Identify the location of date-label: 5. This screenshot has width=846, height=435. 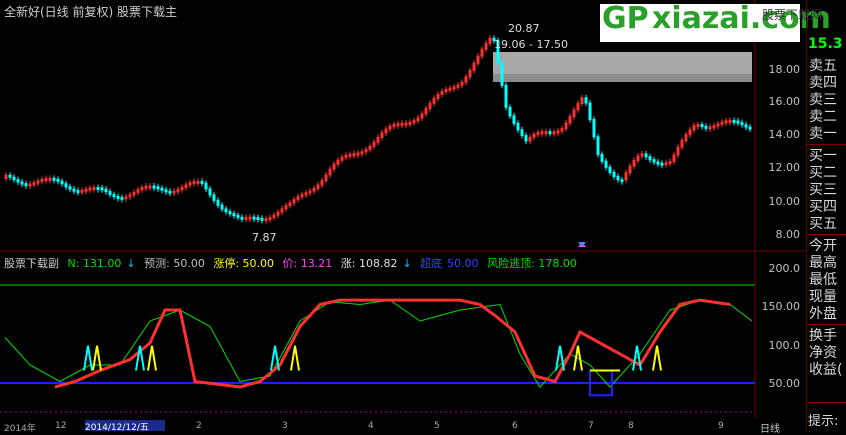
(437, 426).